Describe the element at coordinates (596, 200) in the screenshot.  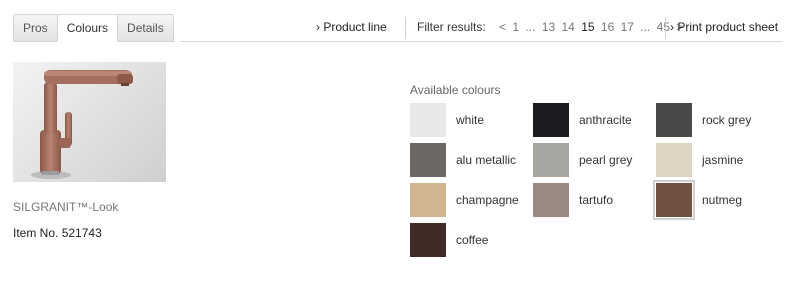
I see `colour-label-tartufo: tartufo` at that location.